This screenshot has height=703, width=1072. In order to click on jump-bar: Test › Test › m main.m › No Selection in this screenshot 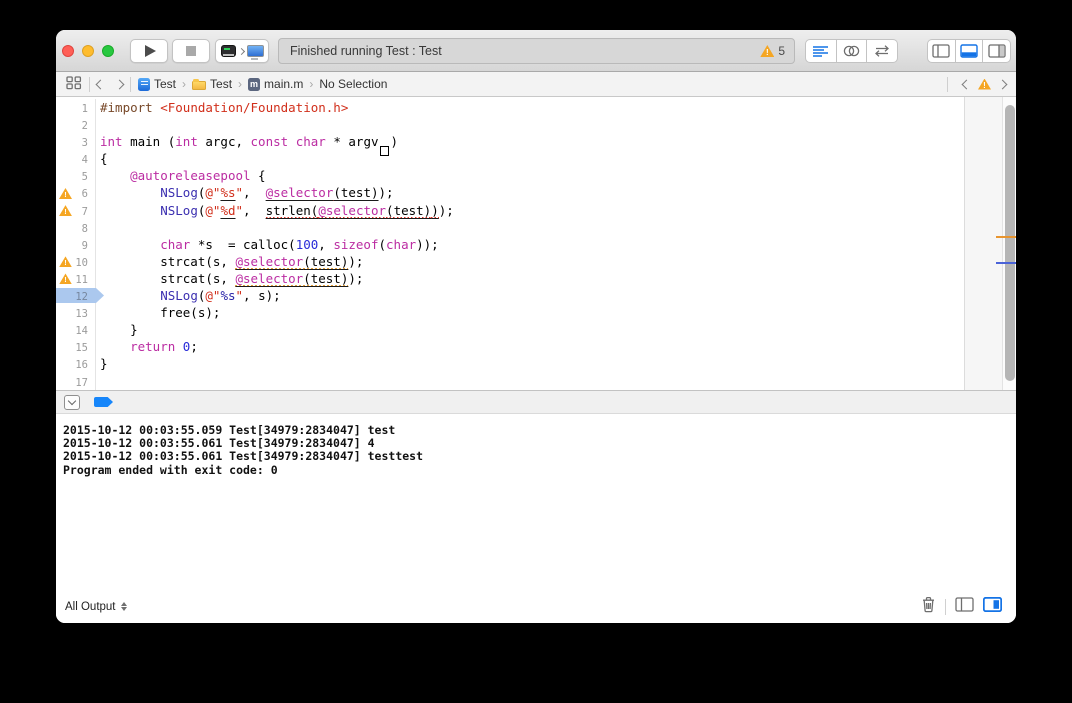, I will do `click(536, 84)`.